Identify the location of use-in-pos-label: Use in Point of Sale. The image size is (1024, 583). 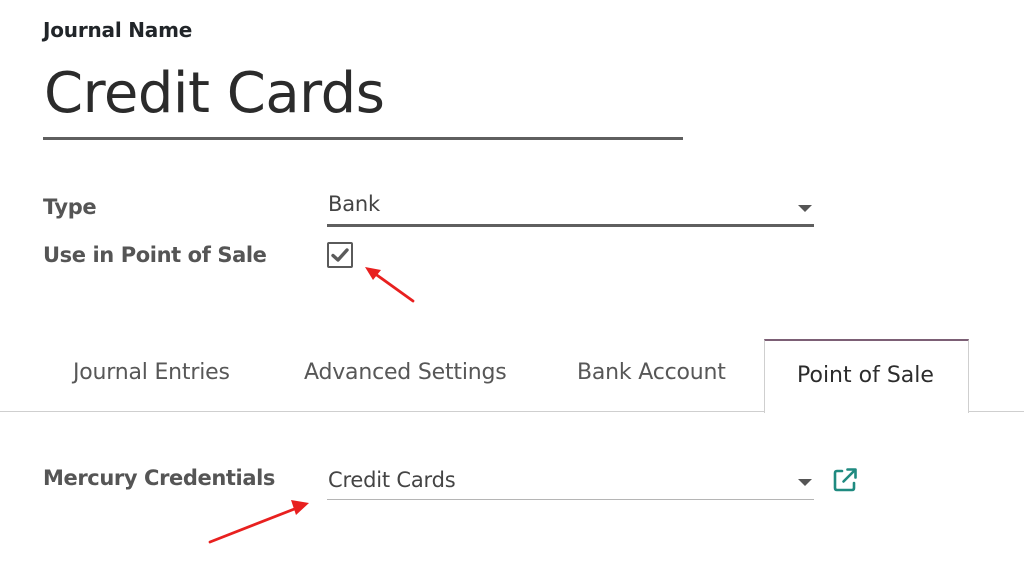
(155, 255).